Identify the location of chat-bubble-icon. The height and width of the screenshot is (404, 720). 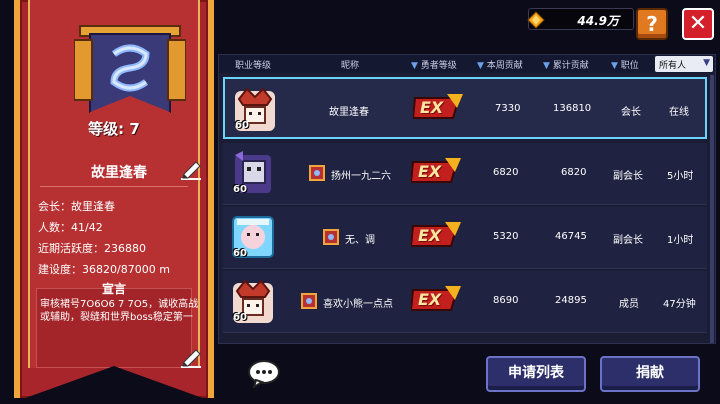
(264, 374).